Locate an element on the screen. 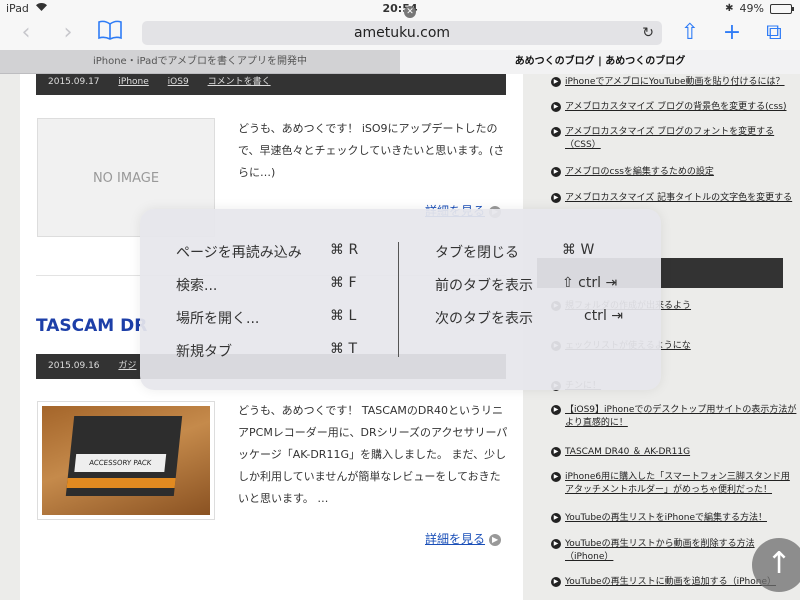 The width and height of the screenshot is (800, 600). browser-toolbar: ‹ › ametuku.com ↻ ⇧ + ⧉ is located at coordinates (400, 34).